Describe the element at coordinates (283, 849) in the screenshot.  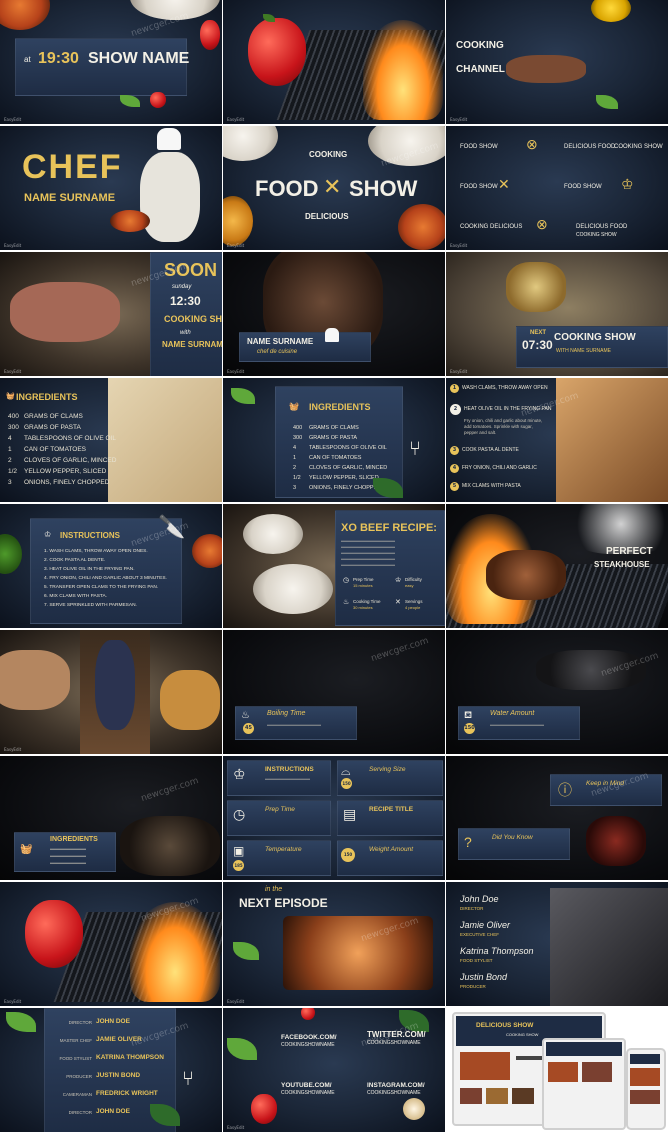
I see `temperature-title: Temperature` at that location.